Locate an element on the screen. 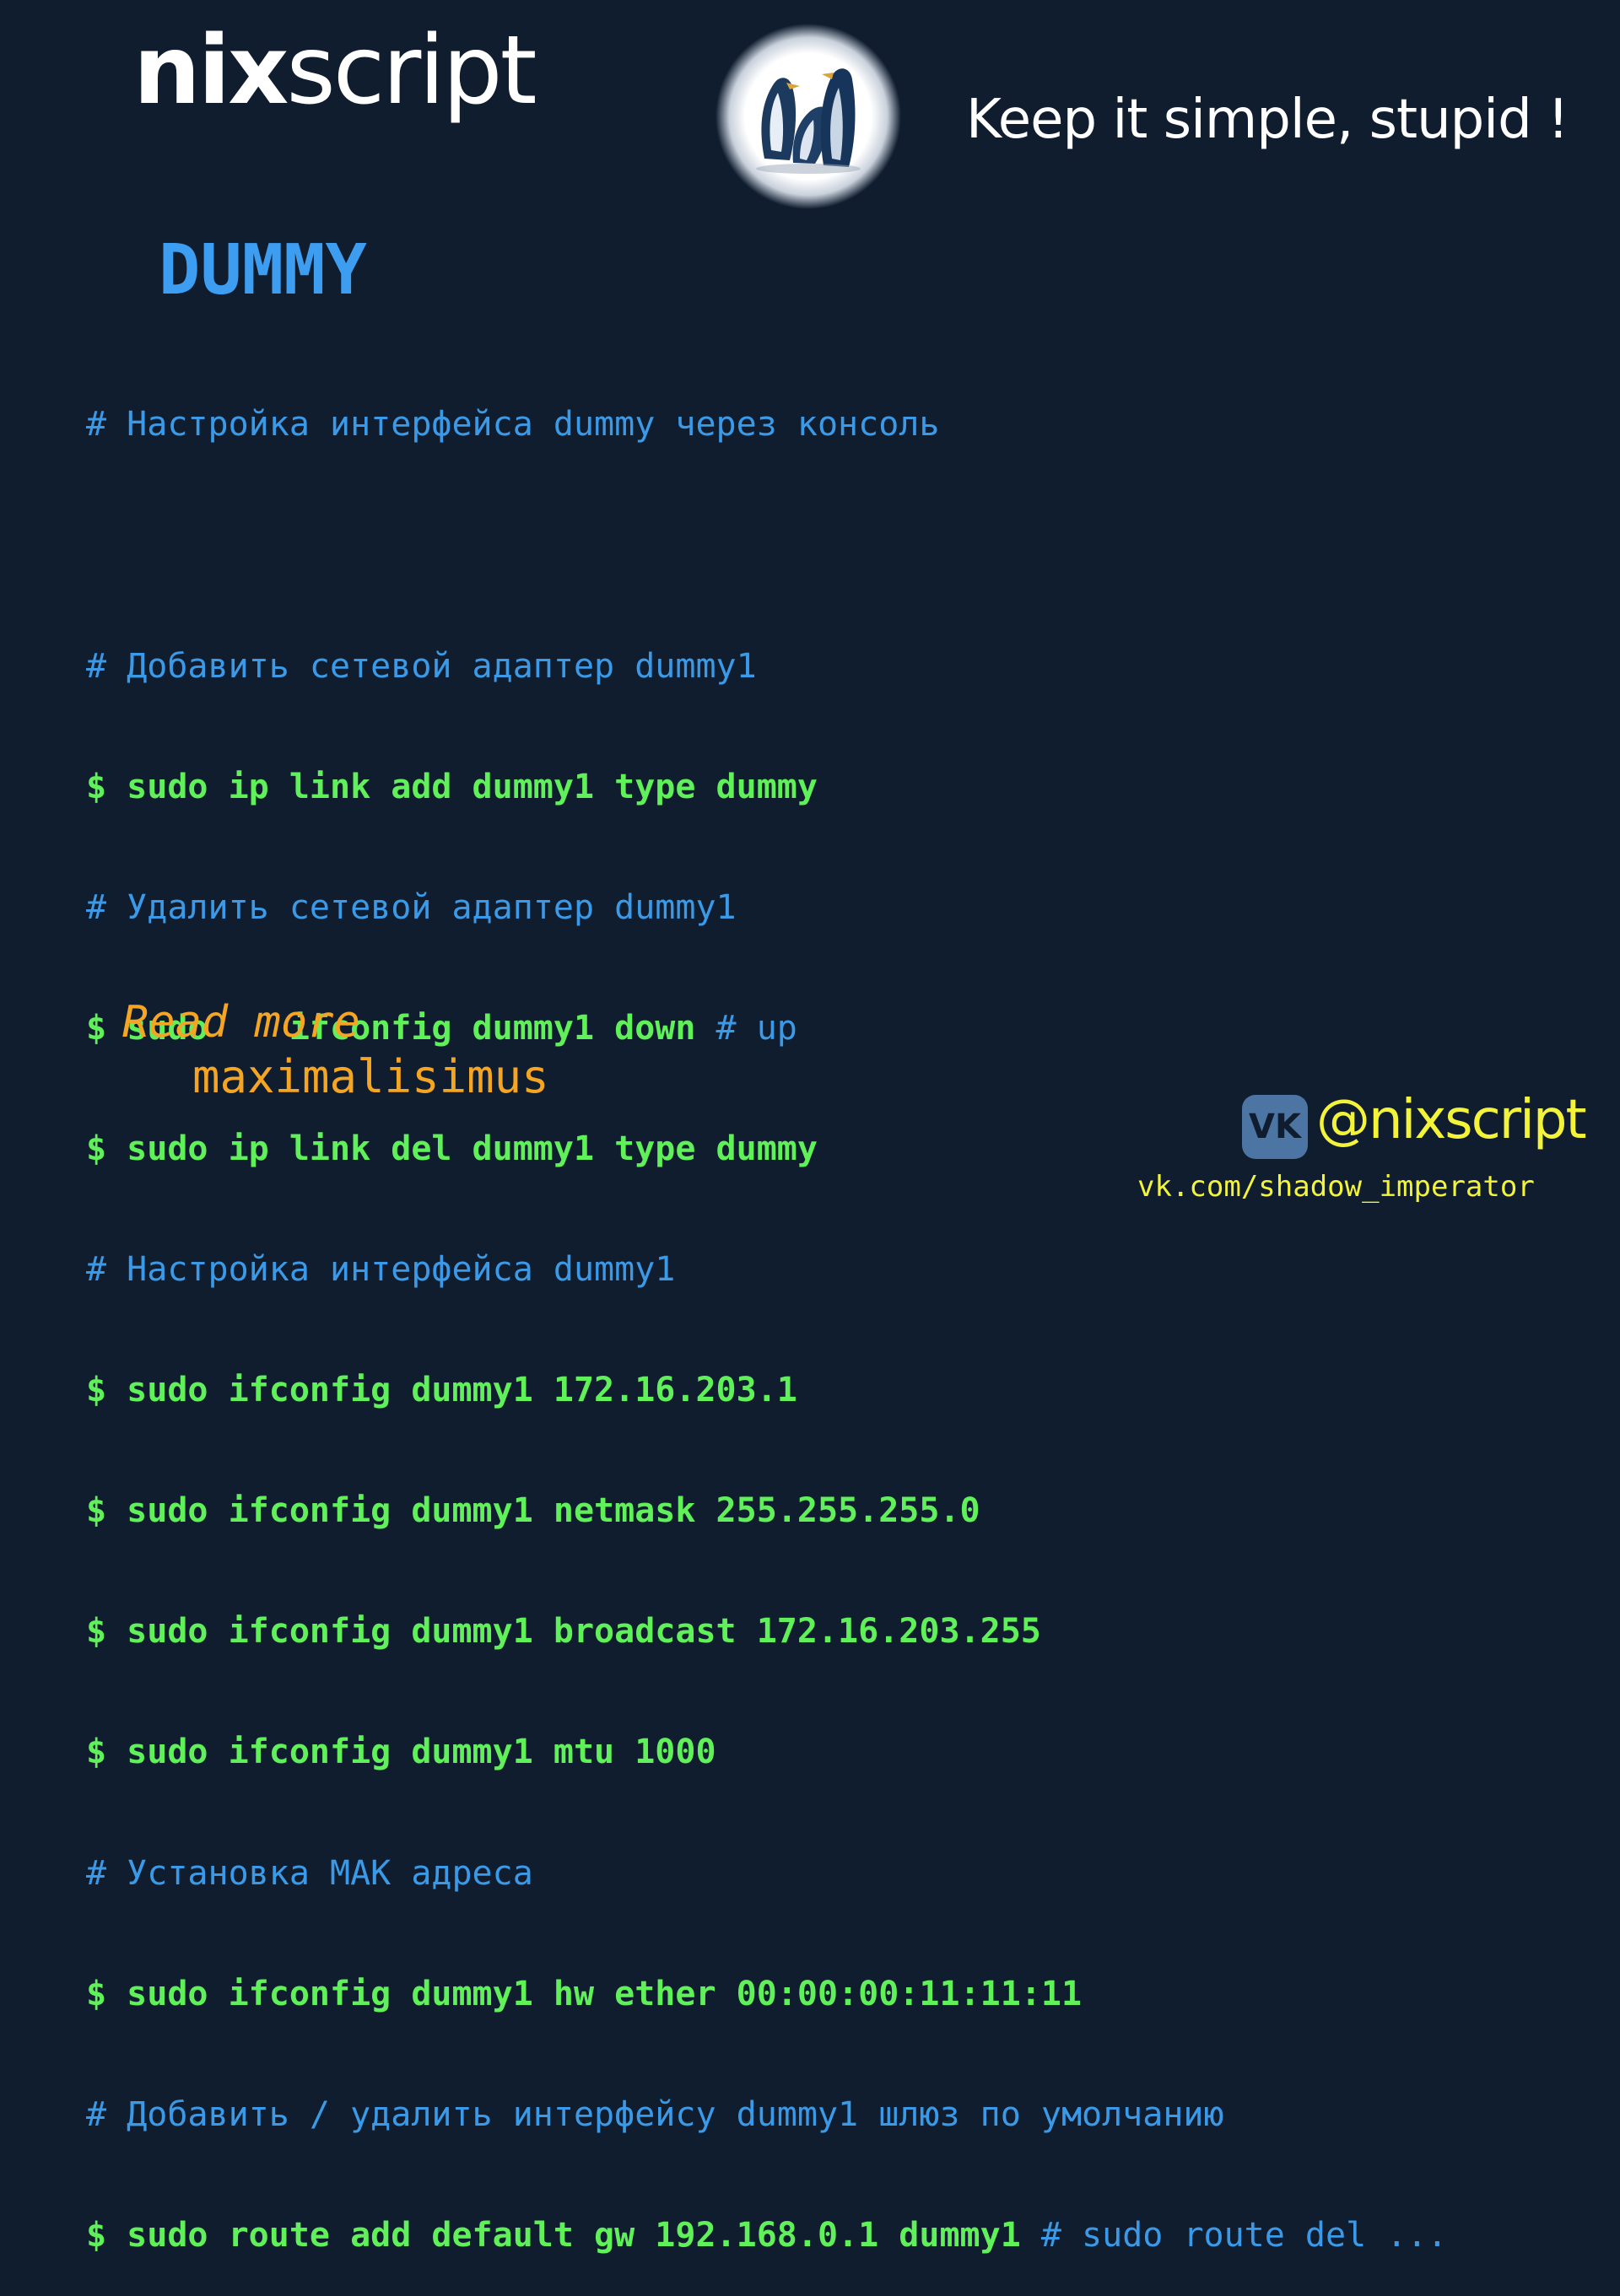  code-line: # Установка MAK адреса is located at coordinates (309, 1873).